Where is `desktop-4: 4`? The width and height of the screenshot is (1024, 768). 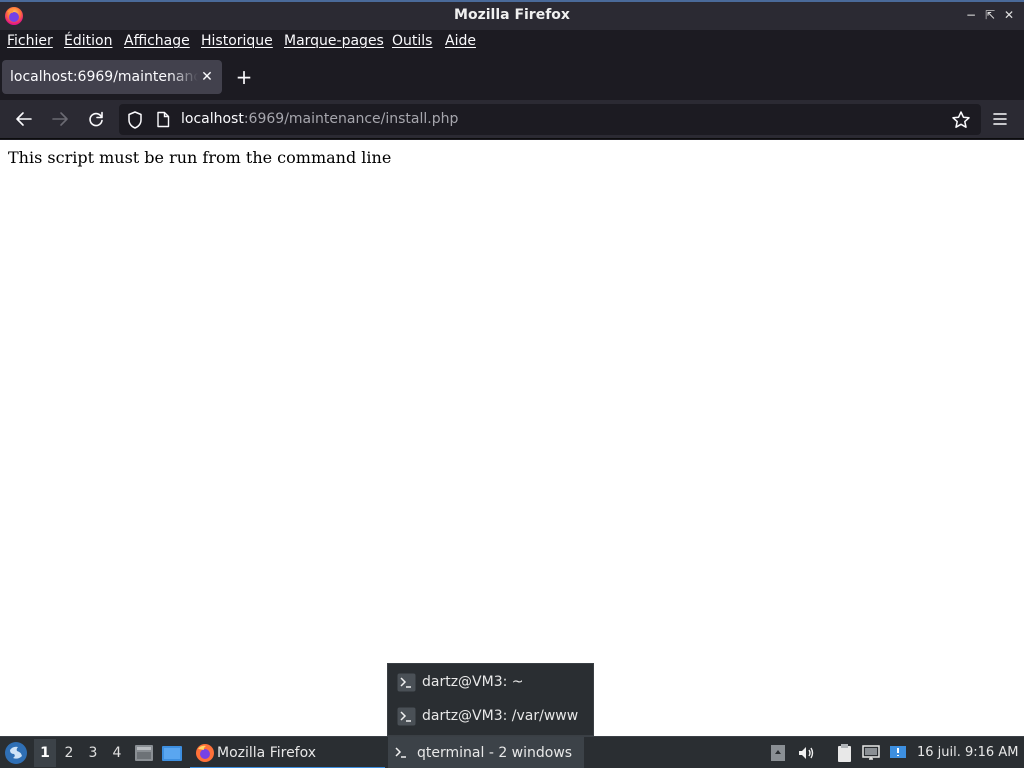 desktop-4: 4 is located at coordinates (117, 753).